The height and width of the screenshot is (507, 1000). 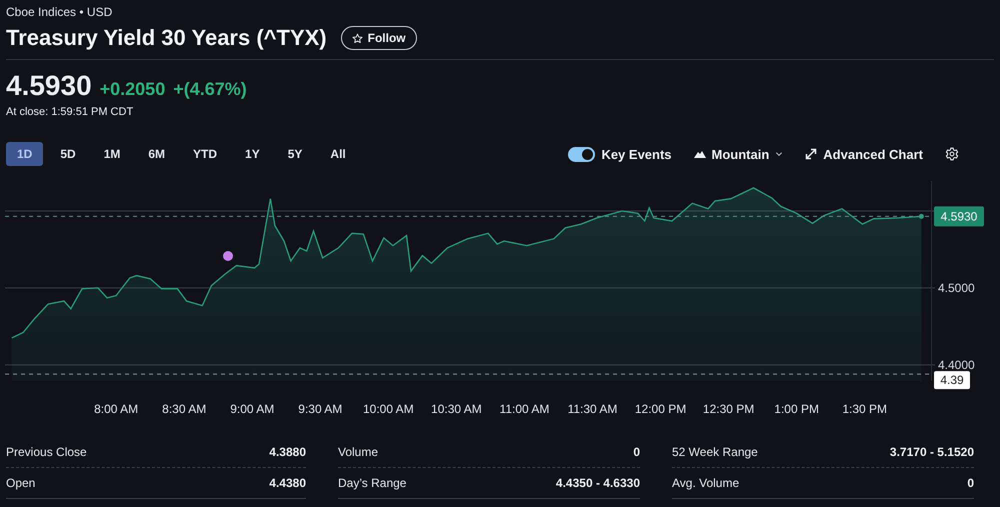 I want to click on page-title: Treasury Yield 30 Years (^TYX), so click(x=166, y=38).